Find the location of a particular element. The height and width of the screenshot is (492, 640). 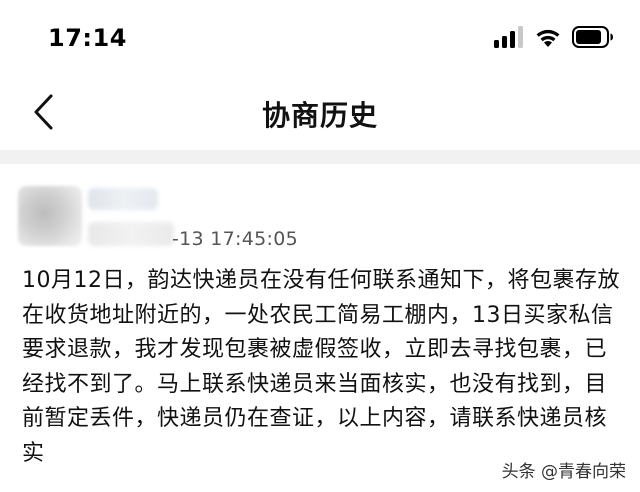

status-icons is located at coordinates (554, 39).